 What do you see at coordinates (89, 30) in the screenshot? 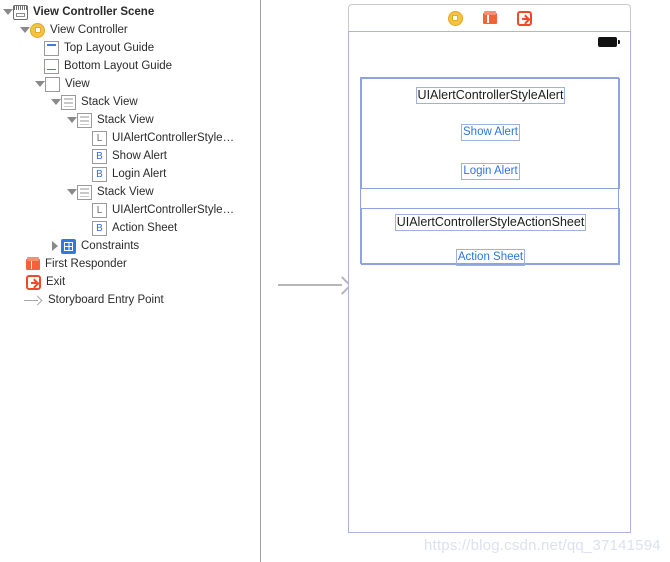
I see `outline-row-label: View Controller` at bounding box center [89, 30].